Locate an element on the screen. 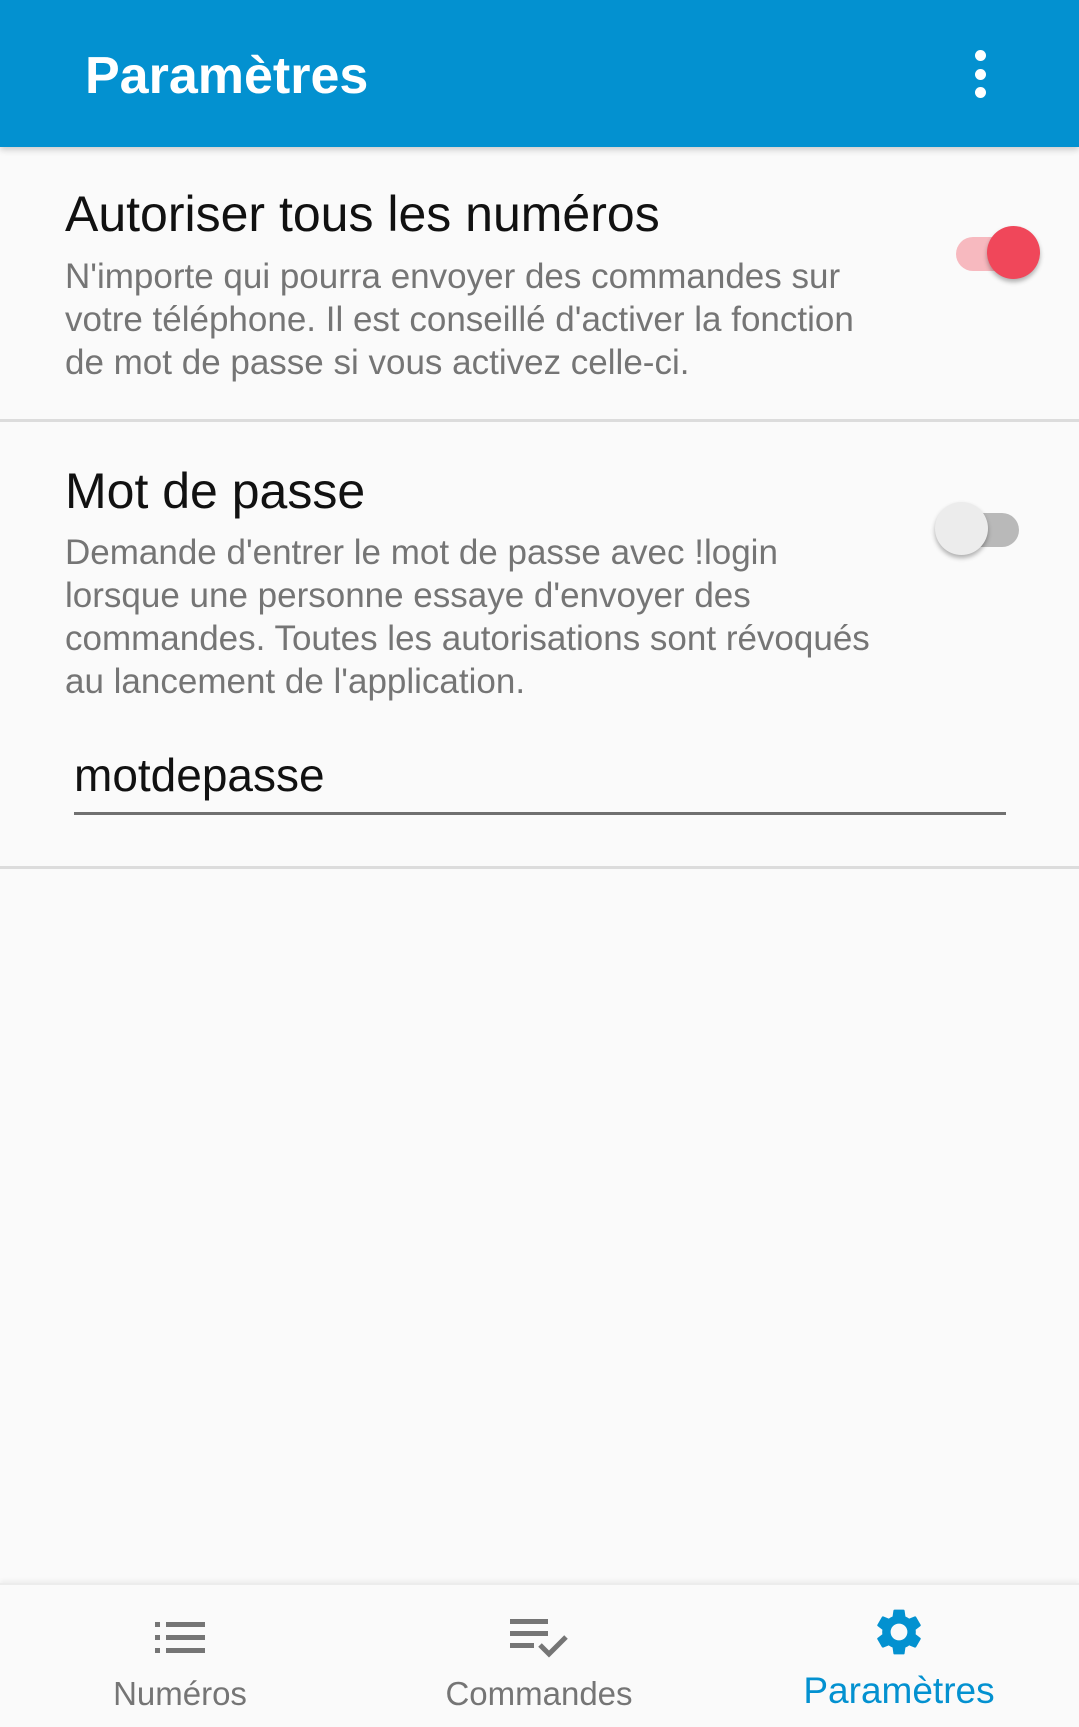  allow-all-numbers-switch is located at coordinates (997, 252).